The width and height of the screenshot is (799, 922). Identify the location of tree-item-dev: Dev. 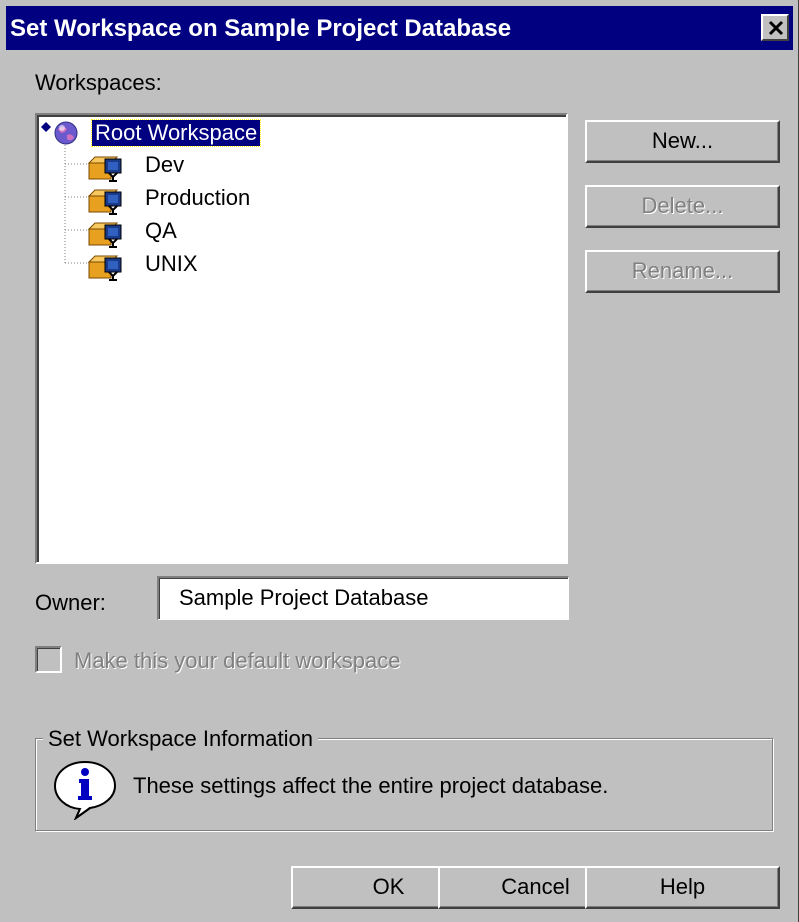
(187, 165).